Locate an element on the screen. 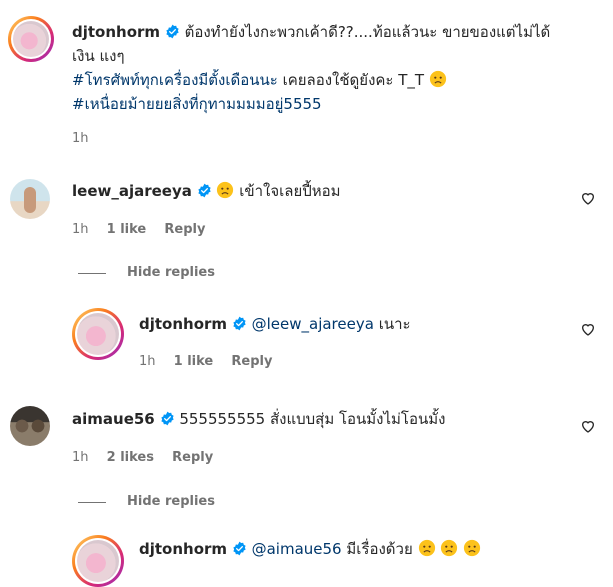  reply-2-username: djtonhorm is located at coordinates (183, 549).